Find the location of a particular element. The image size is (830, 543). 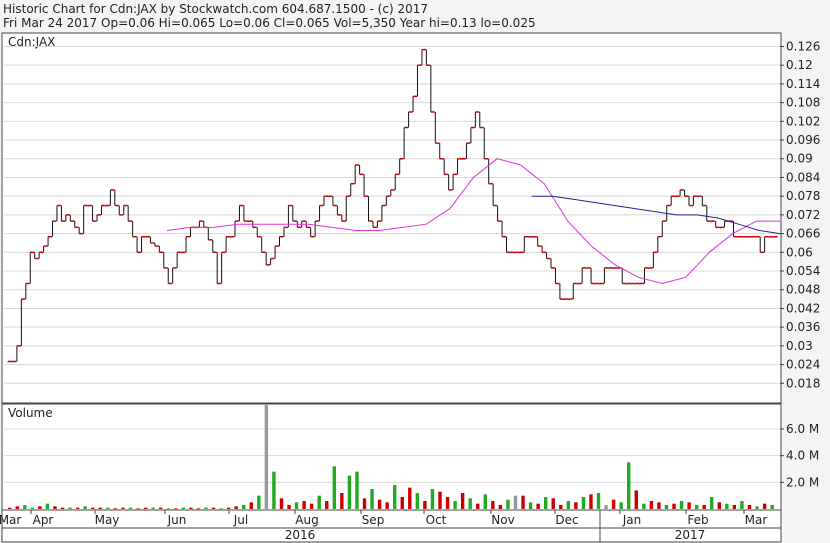

price-tick-label: 0.108 is located at coordinates (803, 103).